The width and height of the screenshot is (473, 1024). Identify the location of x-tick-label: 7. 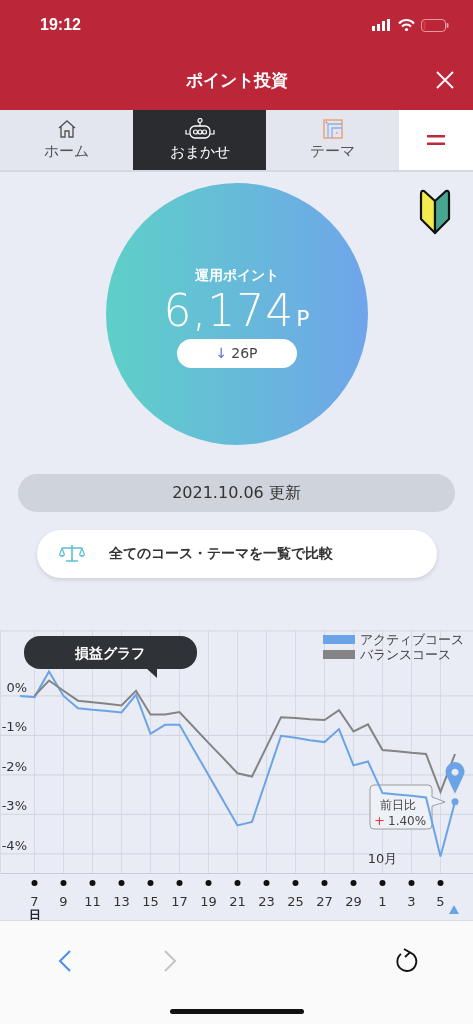
(34, 901).